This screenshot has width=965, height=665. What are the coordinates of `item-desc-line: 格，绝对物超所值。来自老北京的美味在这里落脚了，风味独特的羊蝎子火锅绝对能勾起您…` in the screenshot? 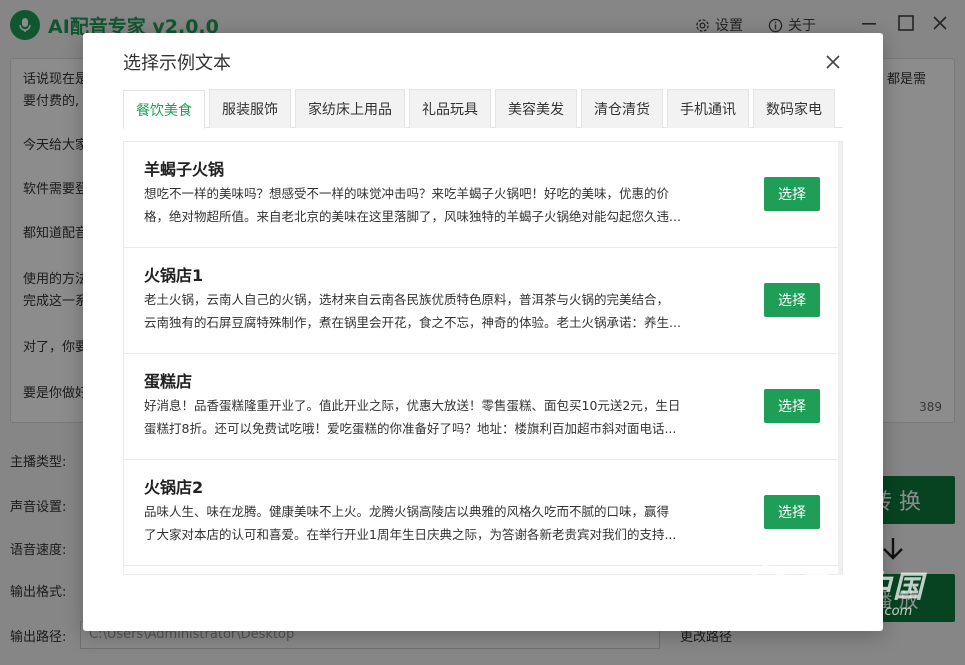 It's located at (412, 216).